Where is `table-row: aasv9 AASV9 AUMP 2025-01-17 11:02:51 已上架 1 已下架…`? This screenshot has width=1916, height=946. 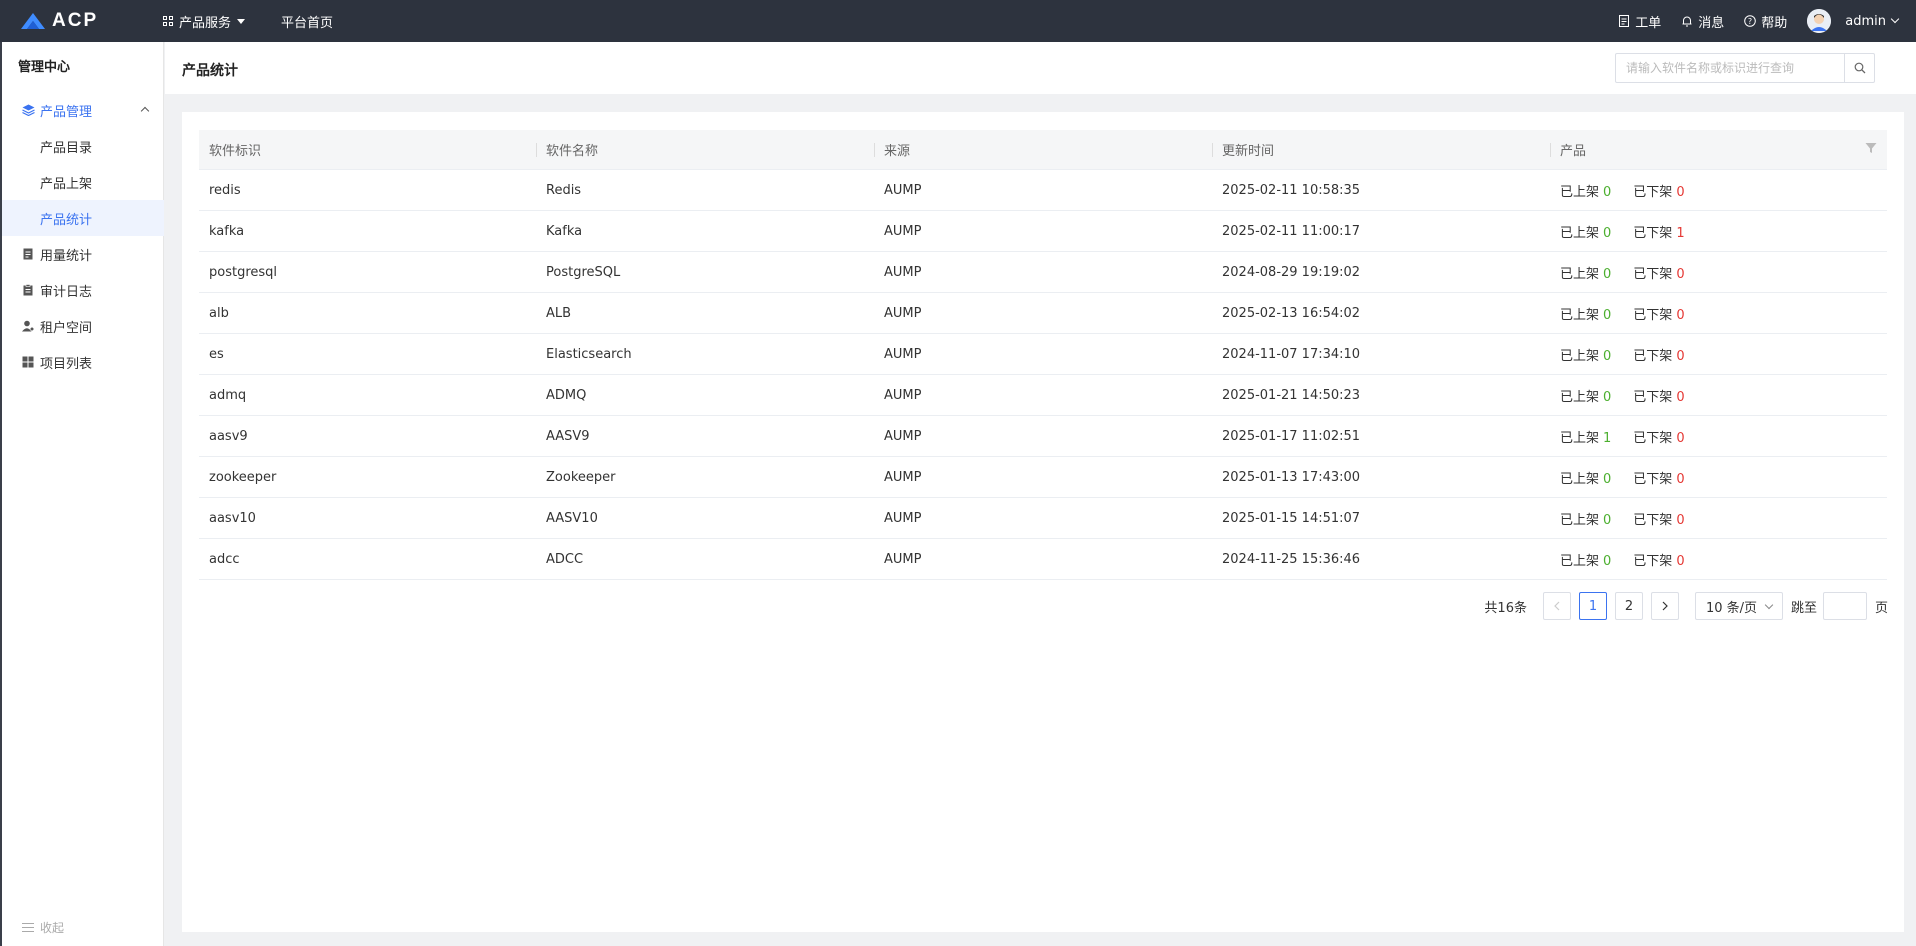
table-row: aasv9 AASV9 AUMP 2025-01-17 11:02:51 已上架 1 已下架… is located at coordinates (1043, 436).